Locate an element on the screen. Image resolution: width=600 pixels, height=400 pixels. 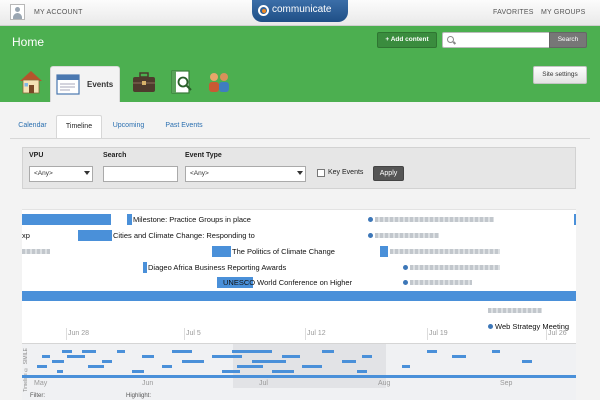
search-document-icon is located at coordinates (182, 82).